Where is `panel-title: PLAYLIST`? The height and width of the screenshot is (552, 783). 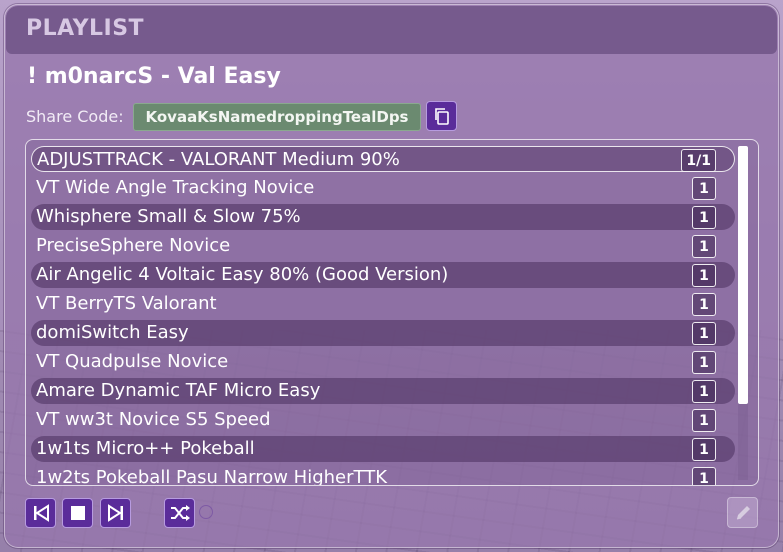
panel-title: PLAYLIST is located at coordinates (85, 28).